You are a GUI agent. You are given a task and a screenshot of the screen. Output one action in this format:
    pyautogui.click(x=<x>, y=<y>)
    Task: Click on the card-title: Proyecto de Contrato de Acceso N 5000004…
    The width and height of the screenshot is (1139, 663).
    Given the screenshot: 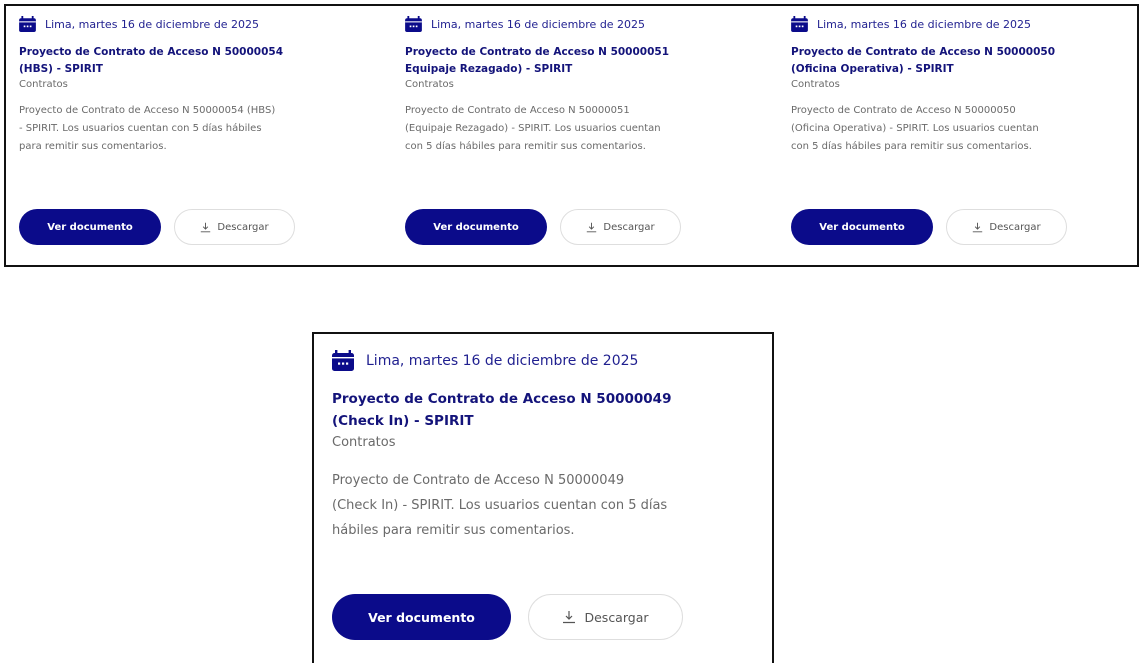 What is the action you would take?
    pyautogui.click(x=547, y=410)
    